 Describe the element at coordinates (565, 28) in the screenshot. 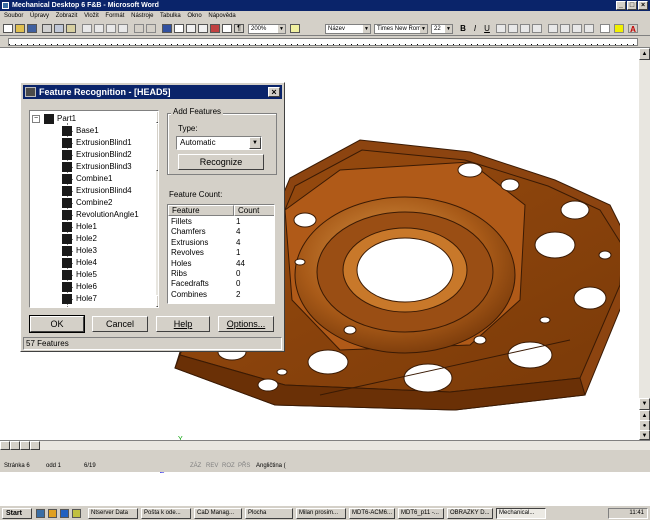

I see `bullets-icon` at that location.